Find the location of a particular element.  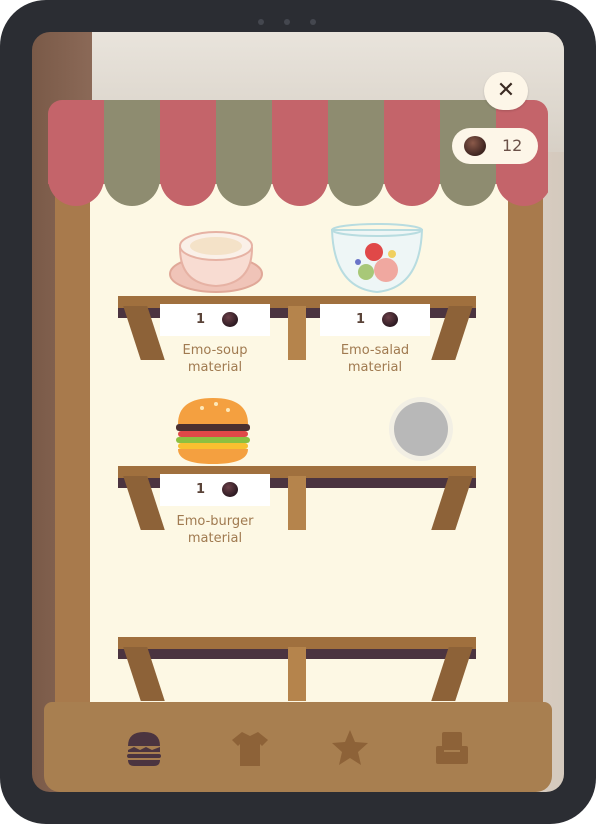

shop-stand-right-post is located at coordinates (525, 445).